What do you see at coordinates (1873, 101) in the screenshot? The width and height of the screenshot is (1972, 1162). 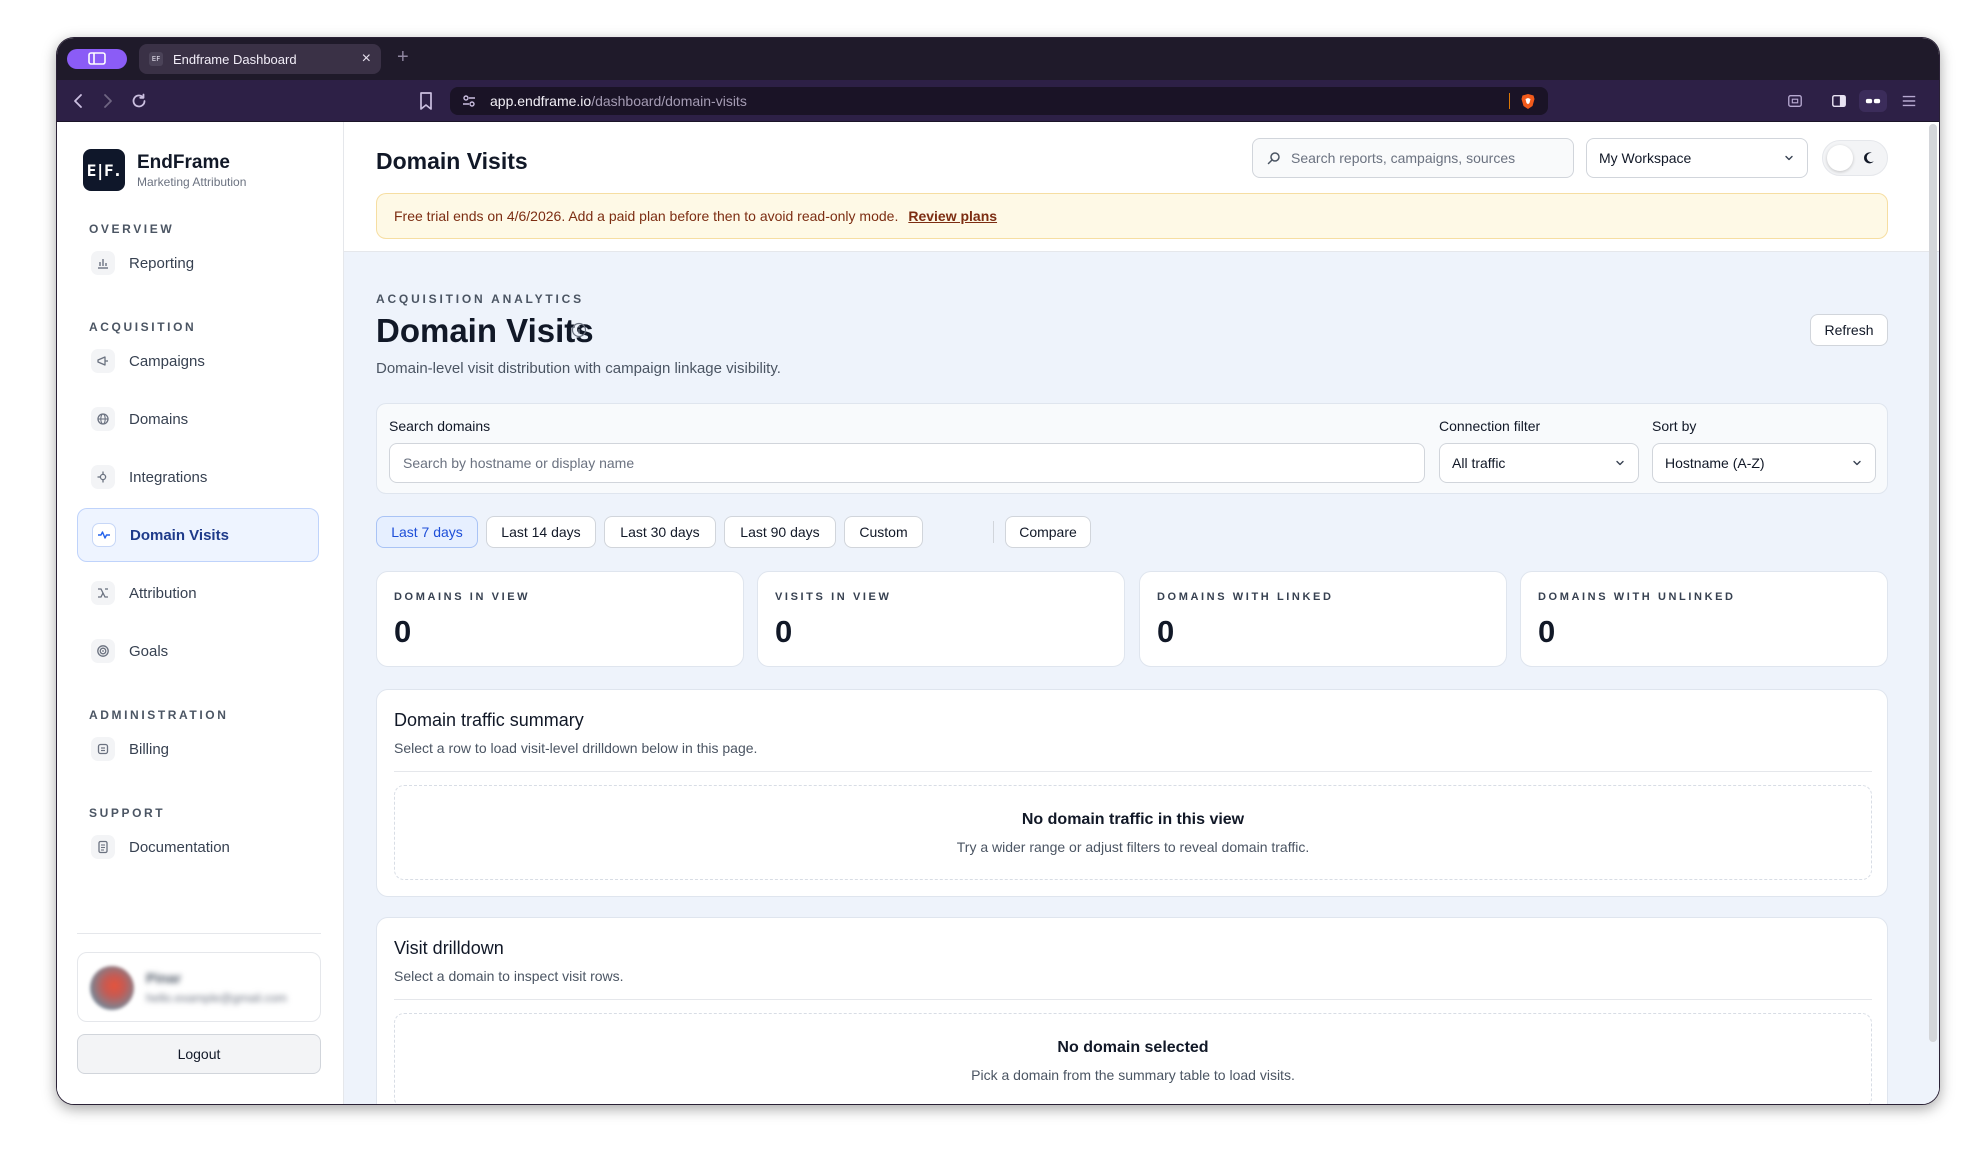 I see `wallet-icon` at bounding box center [1873, 101].